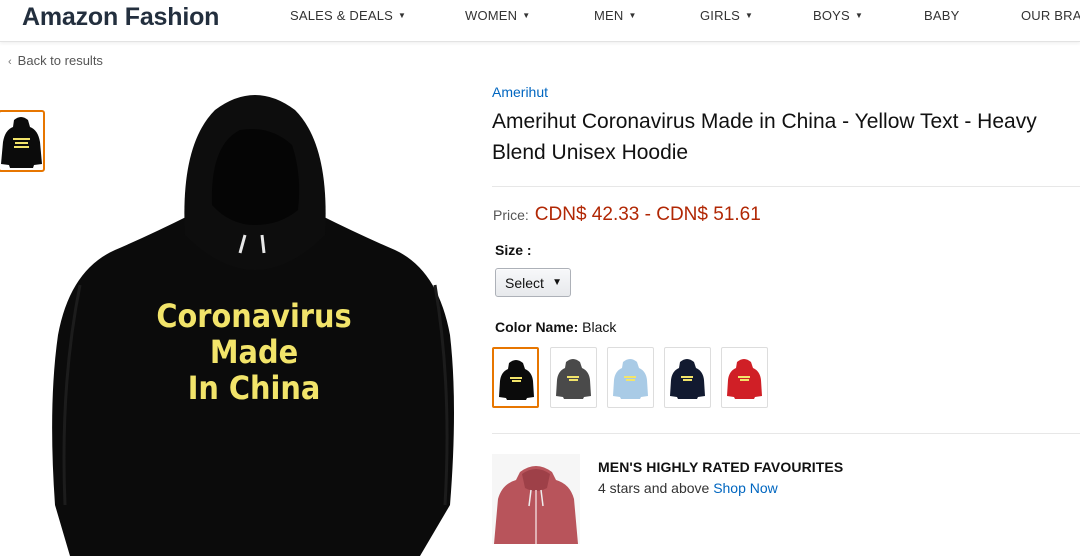  I want to click on swatch-black, so click(515, 377).